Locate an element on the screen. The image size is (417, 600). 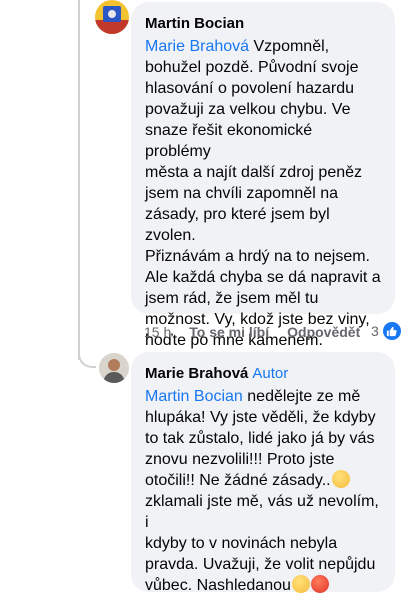
comment-author: Marie Brahová Autor is located at coordinates (263, 374).